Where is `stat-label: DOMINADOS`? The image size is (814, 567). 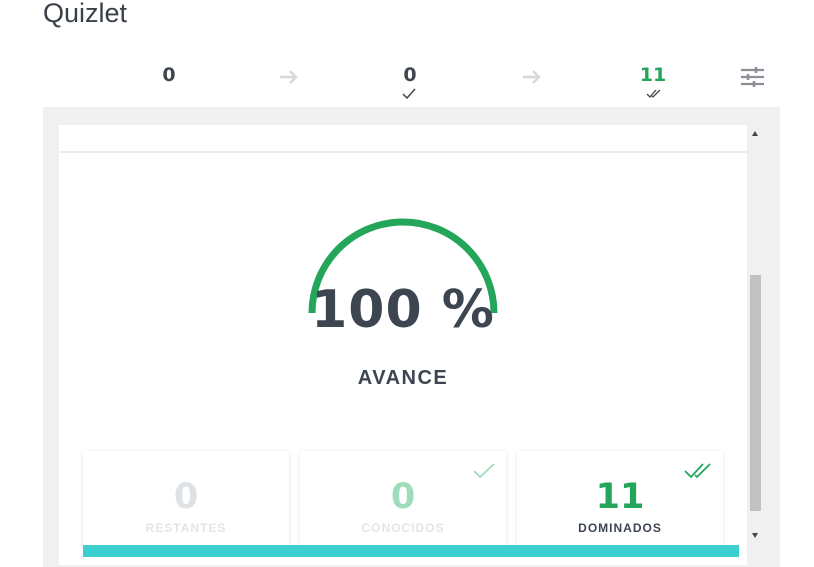
stat-label: DOMINADOS is located at coordinates (620, 528).